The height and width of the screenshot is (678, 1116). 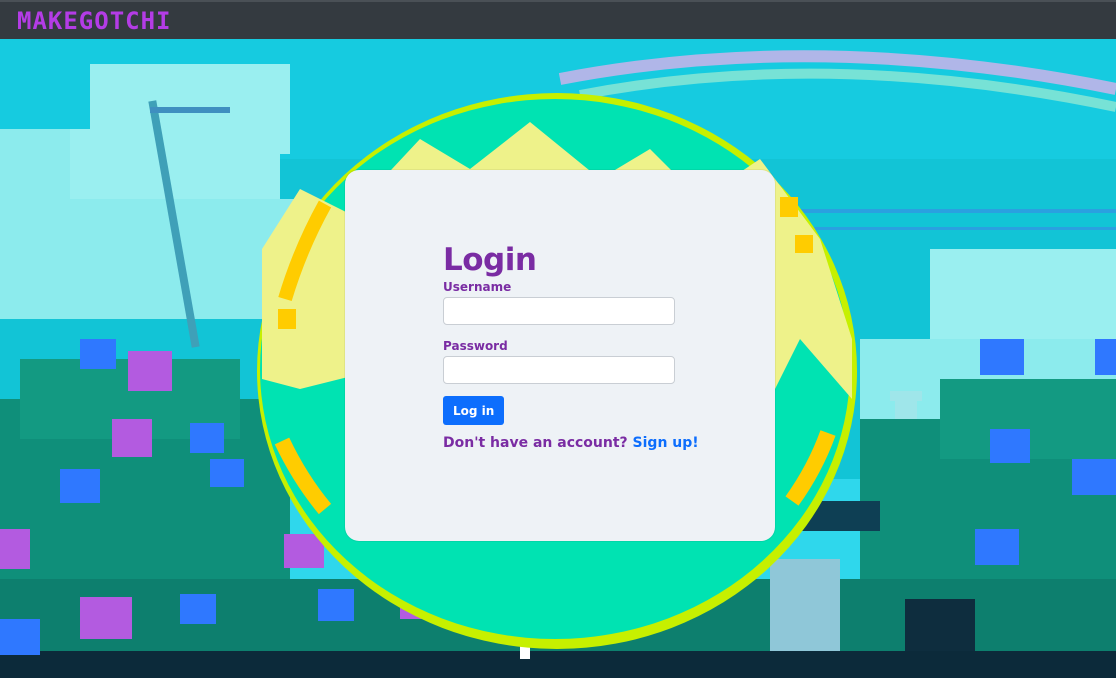 I want to click on brand-logo: MAKEGOTCHI, so click(x=94, y=21).